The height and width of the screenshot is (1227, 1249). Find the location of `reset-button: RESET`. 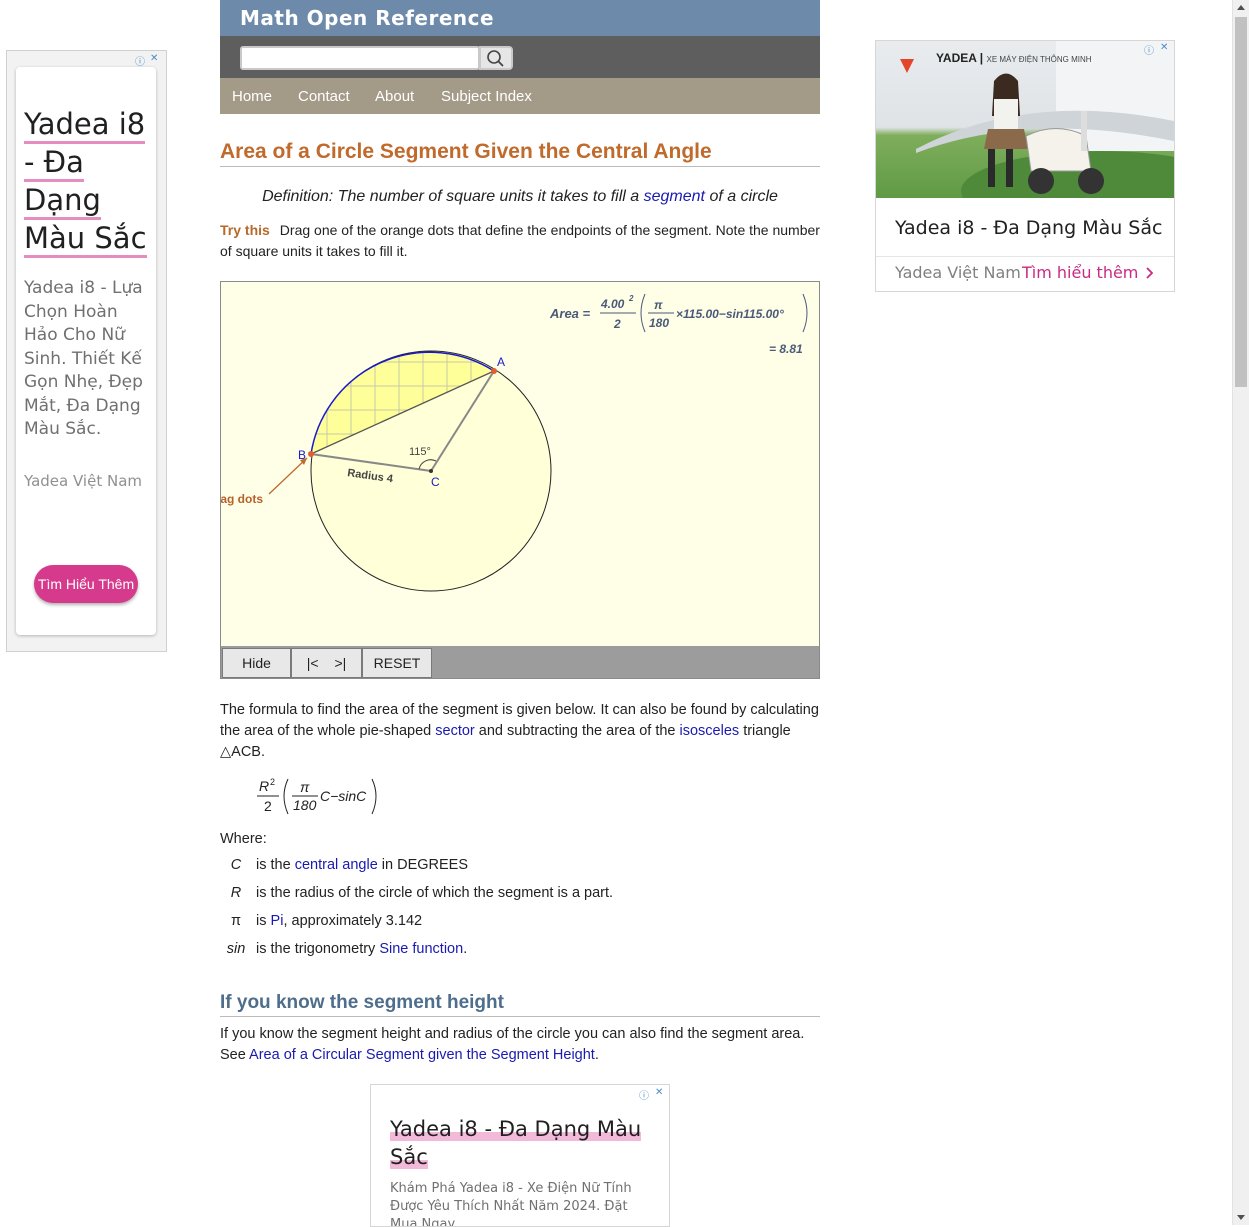

reset-button: RESET is located at coordinates (397, 663).